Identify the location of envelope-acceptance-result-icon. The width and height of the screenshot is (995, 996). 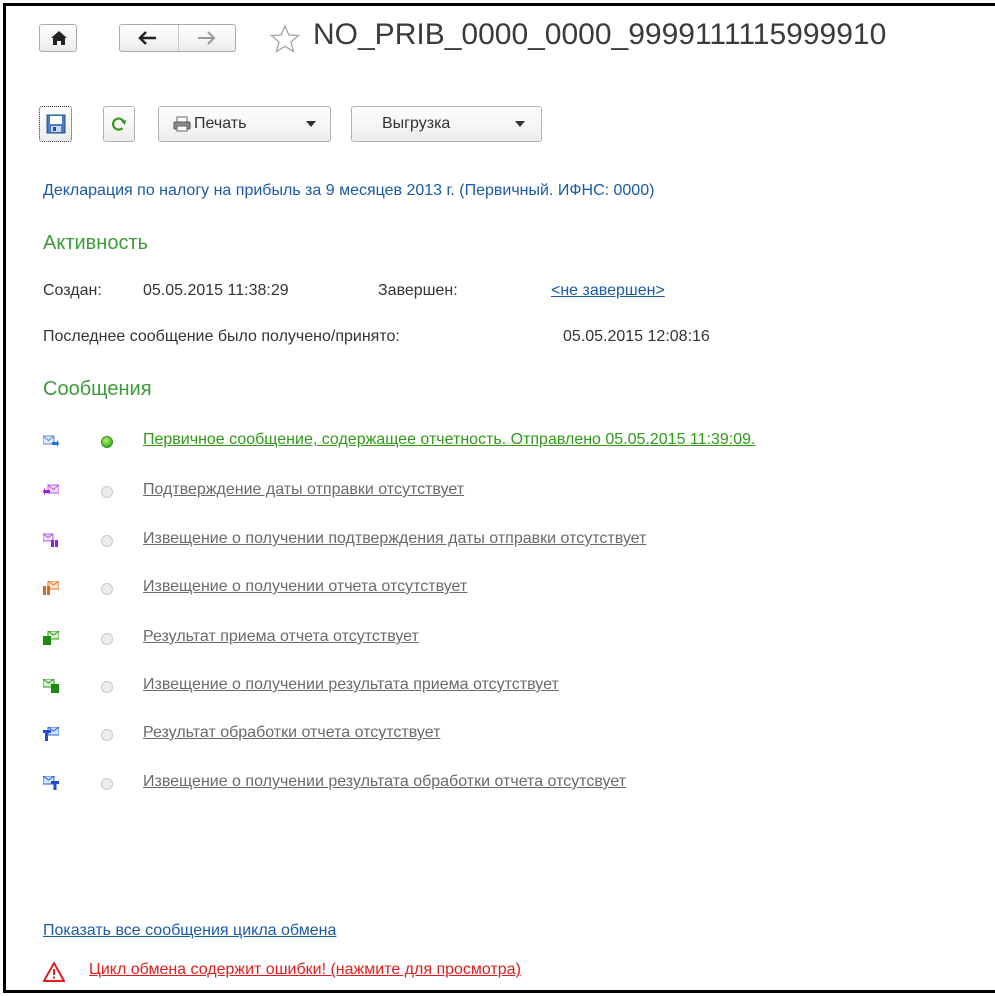
(51, 638).